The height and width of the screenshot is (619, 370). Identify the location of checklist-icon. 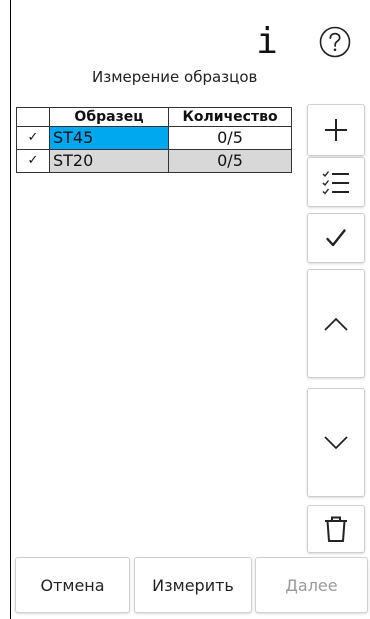
(335, 183).